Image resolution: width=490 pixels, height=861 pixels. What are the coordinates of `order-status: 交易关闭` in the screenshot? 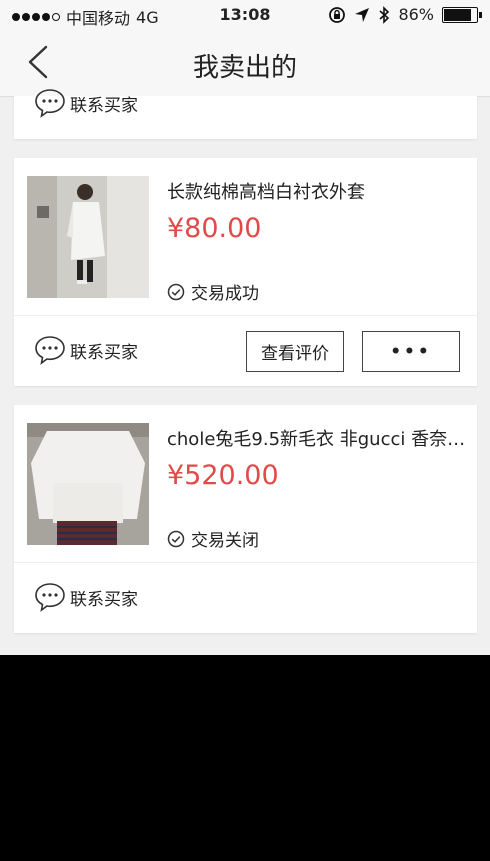 It's located at (213, 538).